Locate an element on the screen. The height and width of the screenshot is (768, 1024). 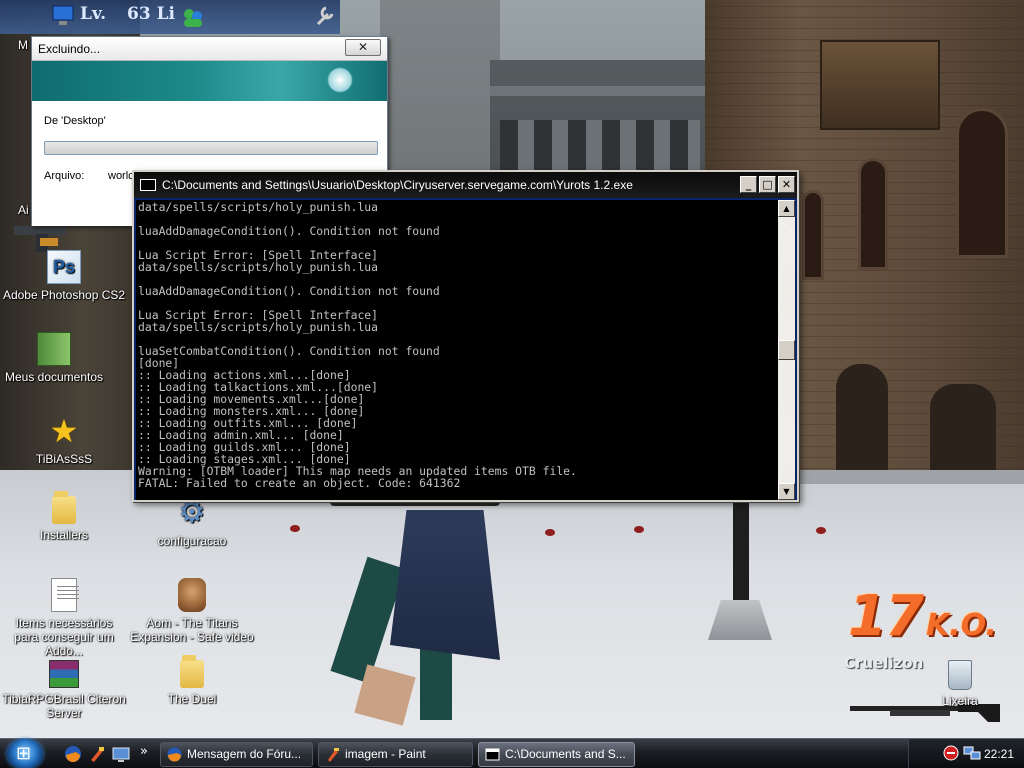
wrench-icon is located at coordinates (325, 16).